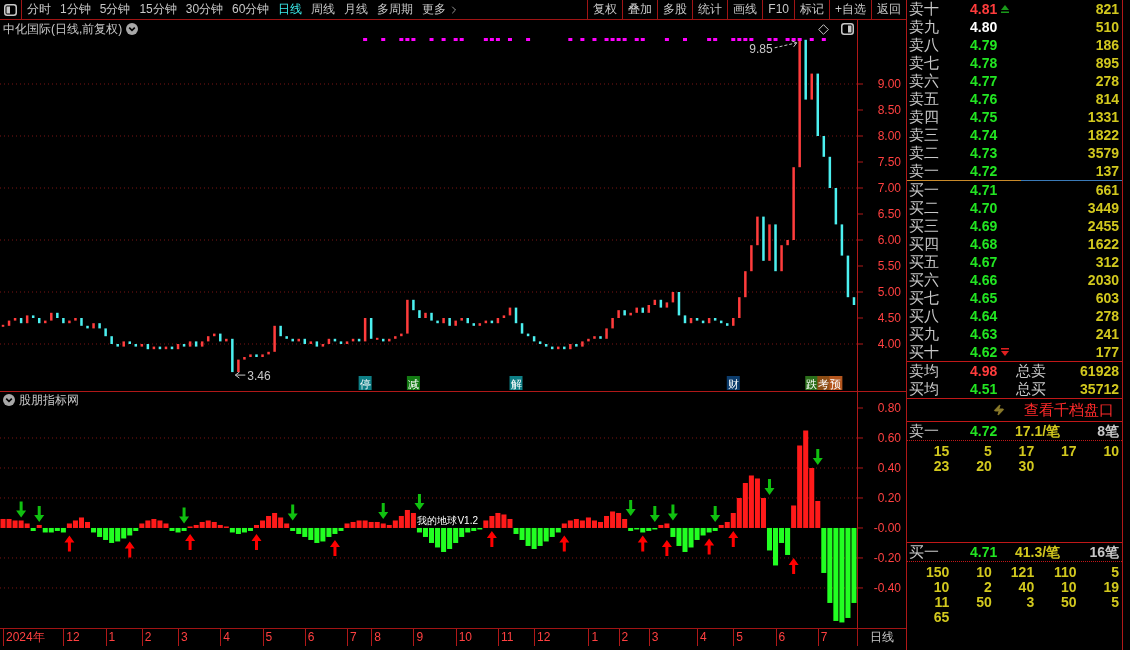 The image size is (1130, 650). What do you see at coordinates (1053, 410) in the screenshot?
I see `depth-button: 查看千档盘口` at bounding box center [1053, 410].